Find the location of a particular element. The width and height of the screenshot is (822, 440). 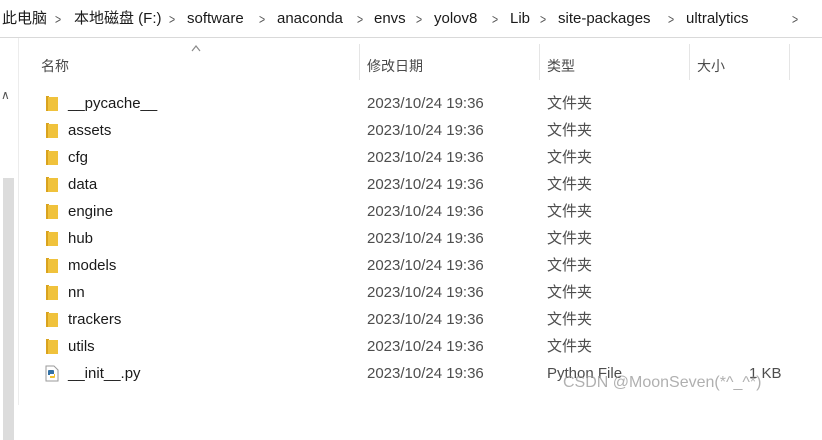

file-name: engine is located at coordinates (91, 211).